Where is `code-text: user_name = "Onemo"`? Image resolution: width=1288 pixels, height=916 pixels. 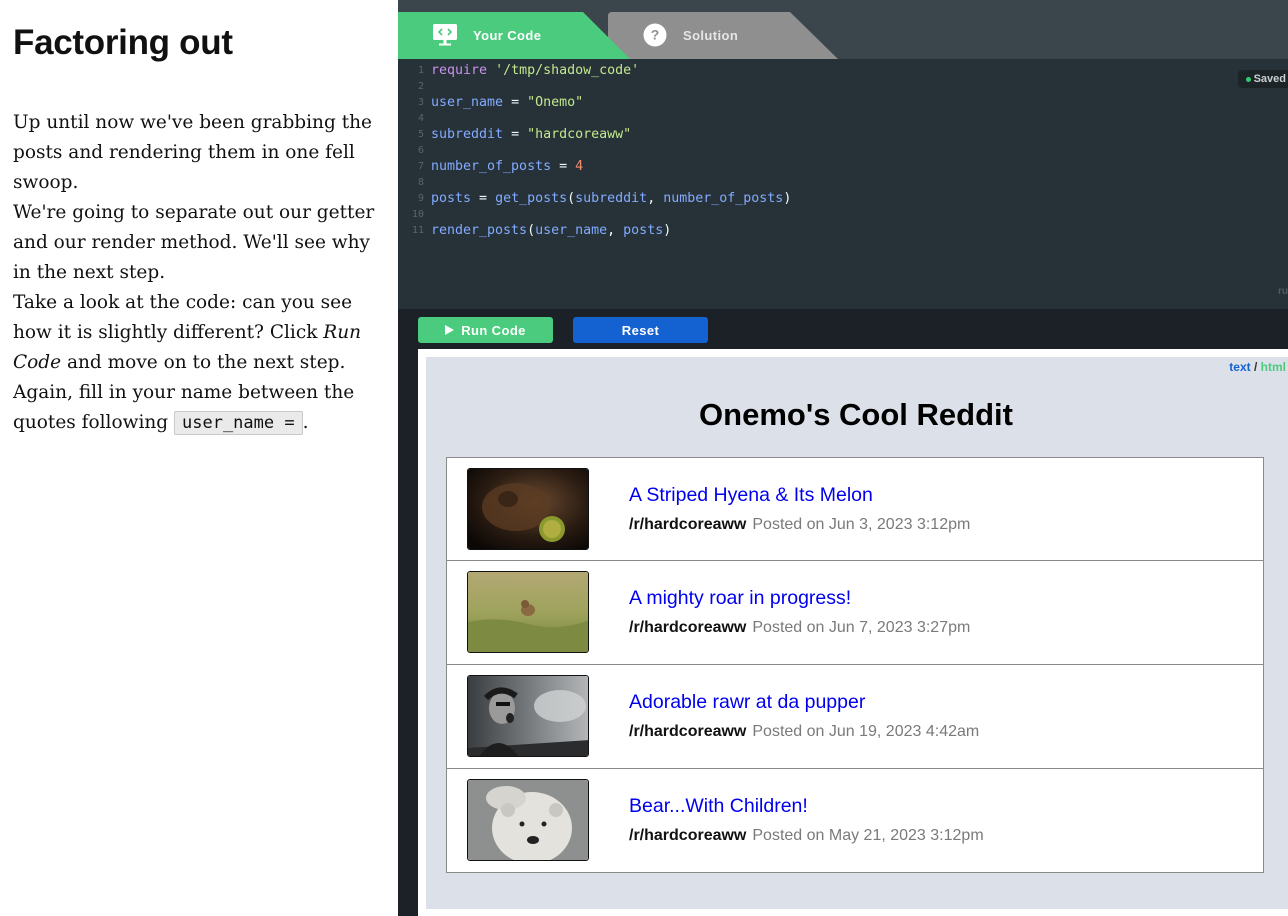 code-text: user_name = "Onemo" is located at coordinates (507, 102).